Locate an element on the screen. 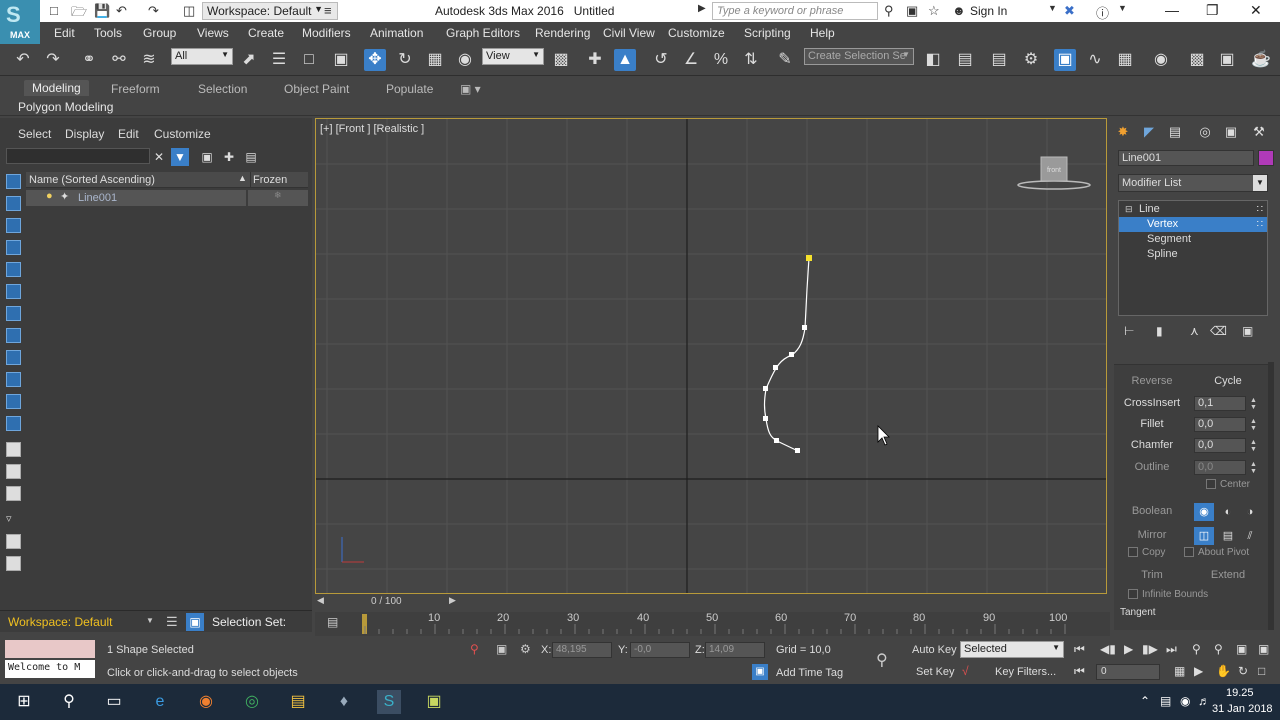 This screenshot has width=1280, height=720. make-unique-icon: ⋏ is located at coordinates (1194, 331).